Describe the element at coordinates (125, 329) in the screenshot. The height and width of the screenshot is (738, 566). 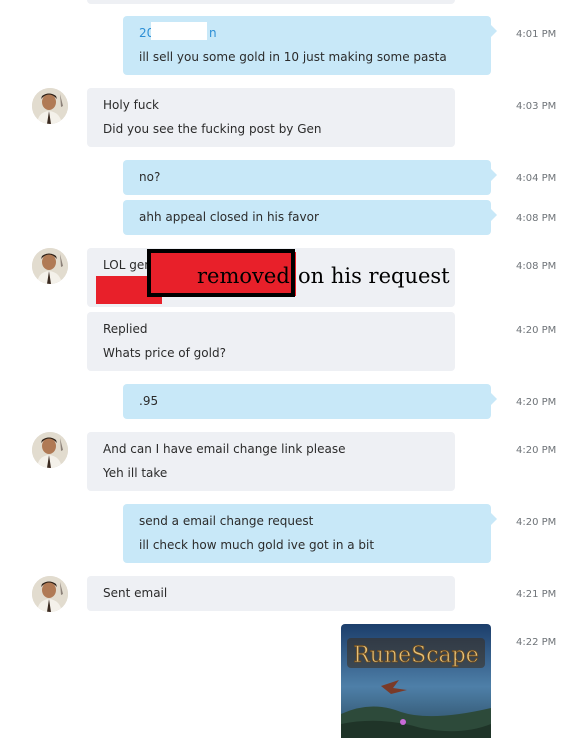
I see `message-text: Replied` at that location.